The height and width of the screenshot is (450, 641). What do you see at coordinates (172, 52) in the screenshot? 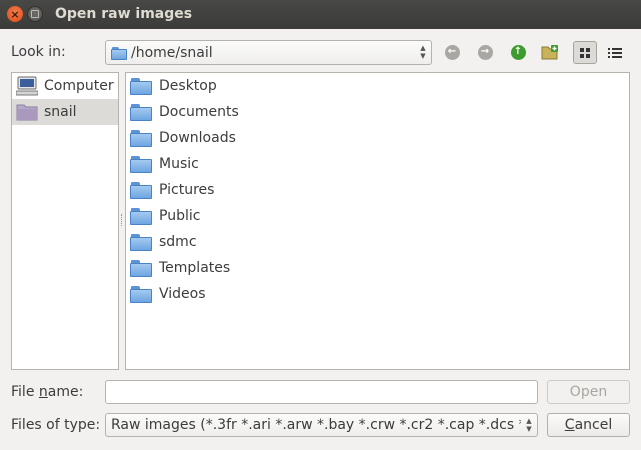
I see `look-in-path: /home/snail` at bounding box center [172, 52].